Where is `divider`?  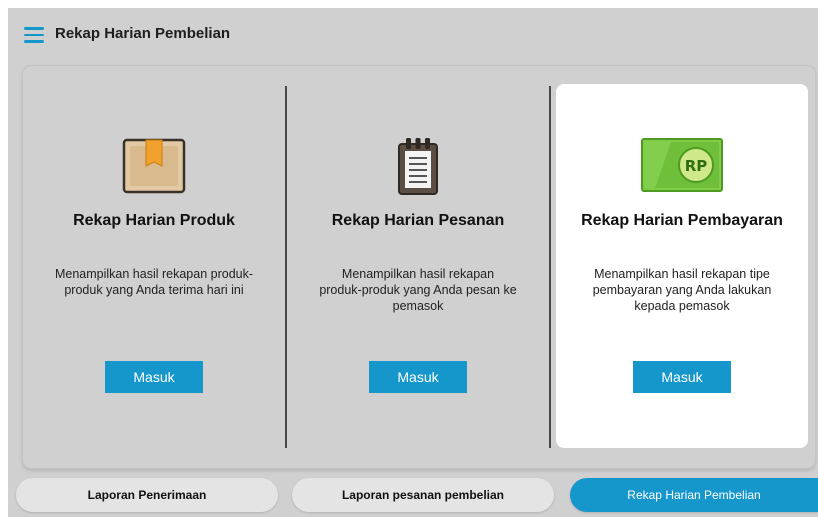 divider is located at coordinates (550, 267).